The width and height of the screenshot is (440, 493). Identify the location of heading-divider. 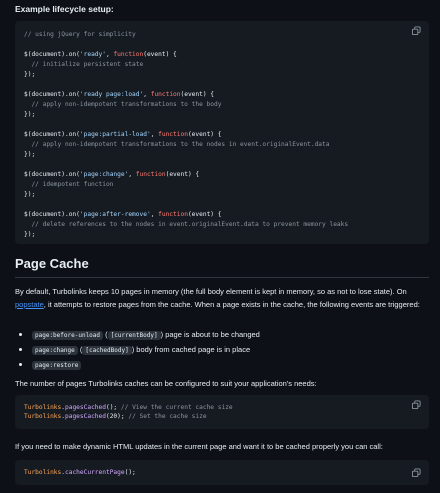
(222, 277).